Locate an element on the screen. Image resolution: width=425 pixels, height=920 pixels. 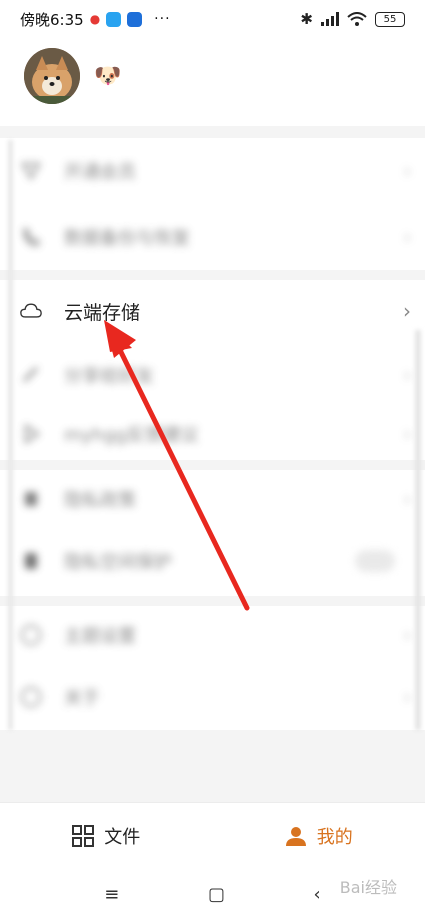
blur-edge-right is located at coordinates (418, 530).